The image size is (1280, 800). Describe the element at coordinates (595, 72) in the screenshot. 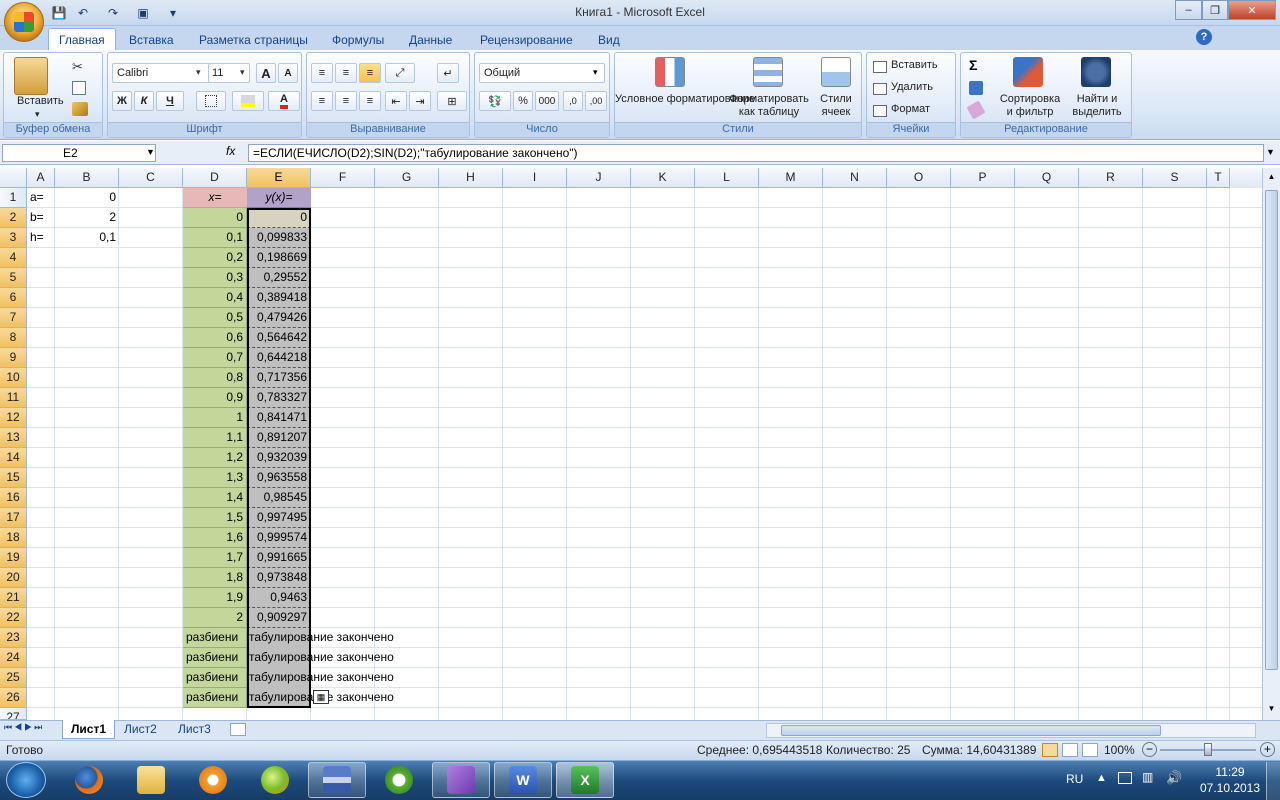

I see `number-format-dropdown-icon: ▾` at that location.